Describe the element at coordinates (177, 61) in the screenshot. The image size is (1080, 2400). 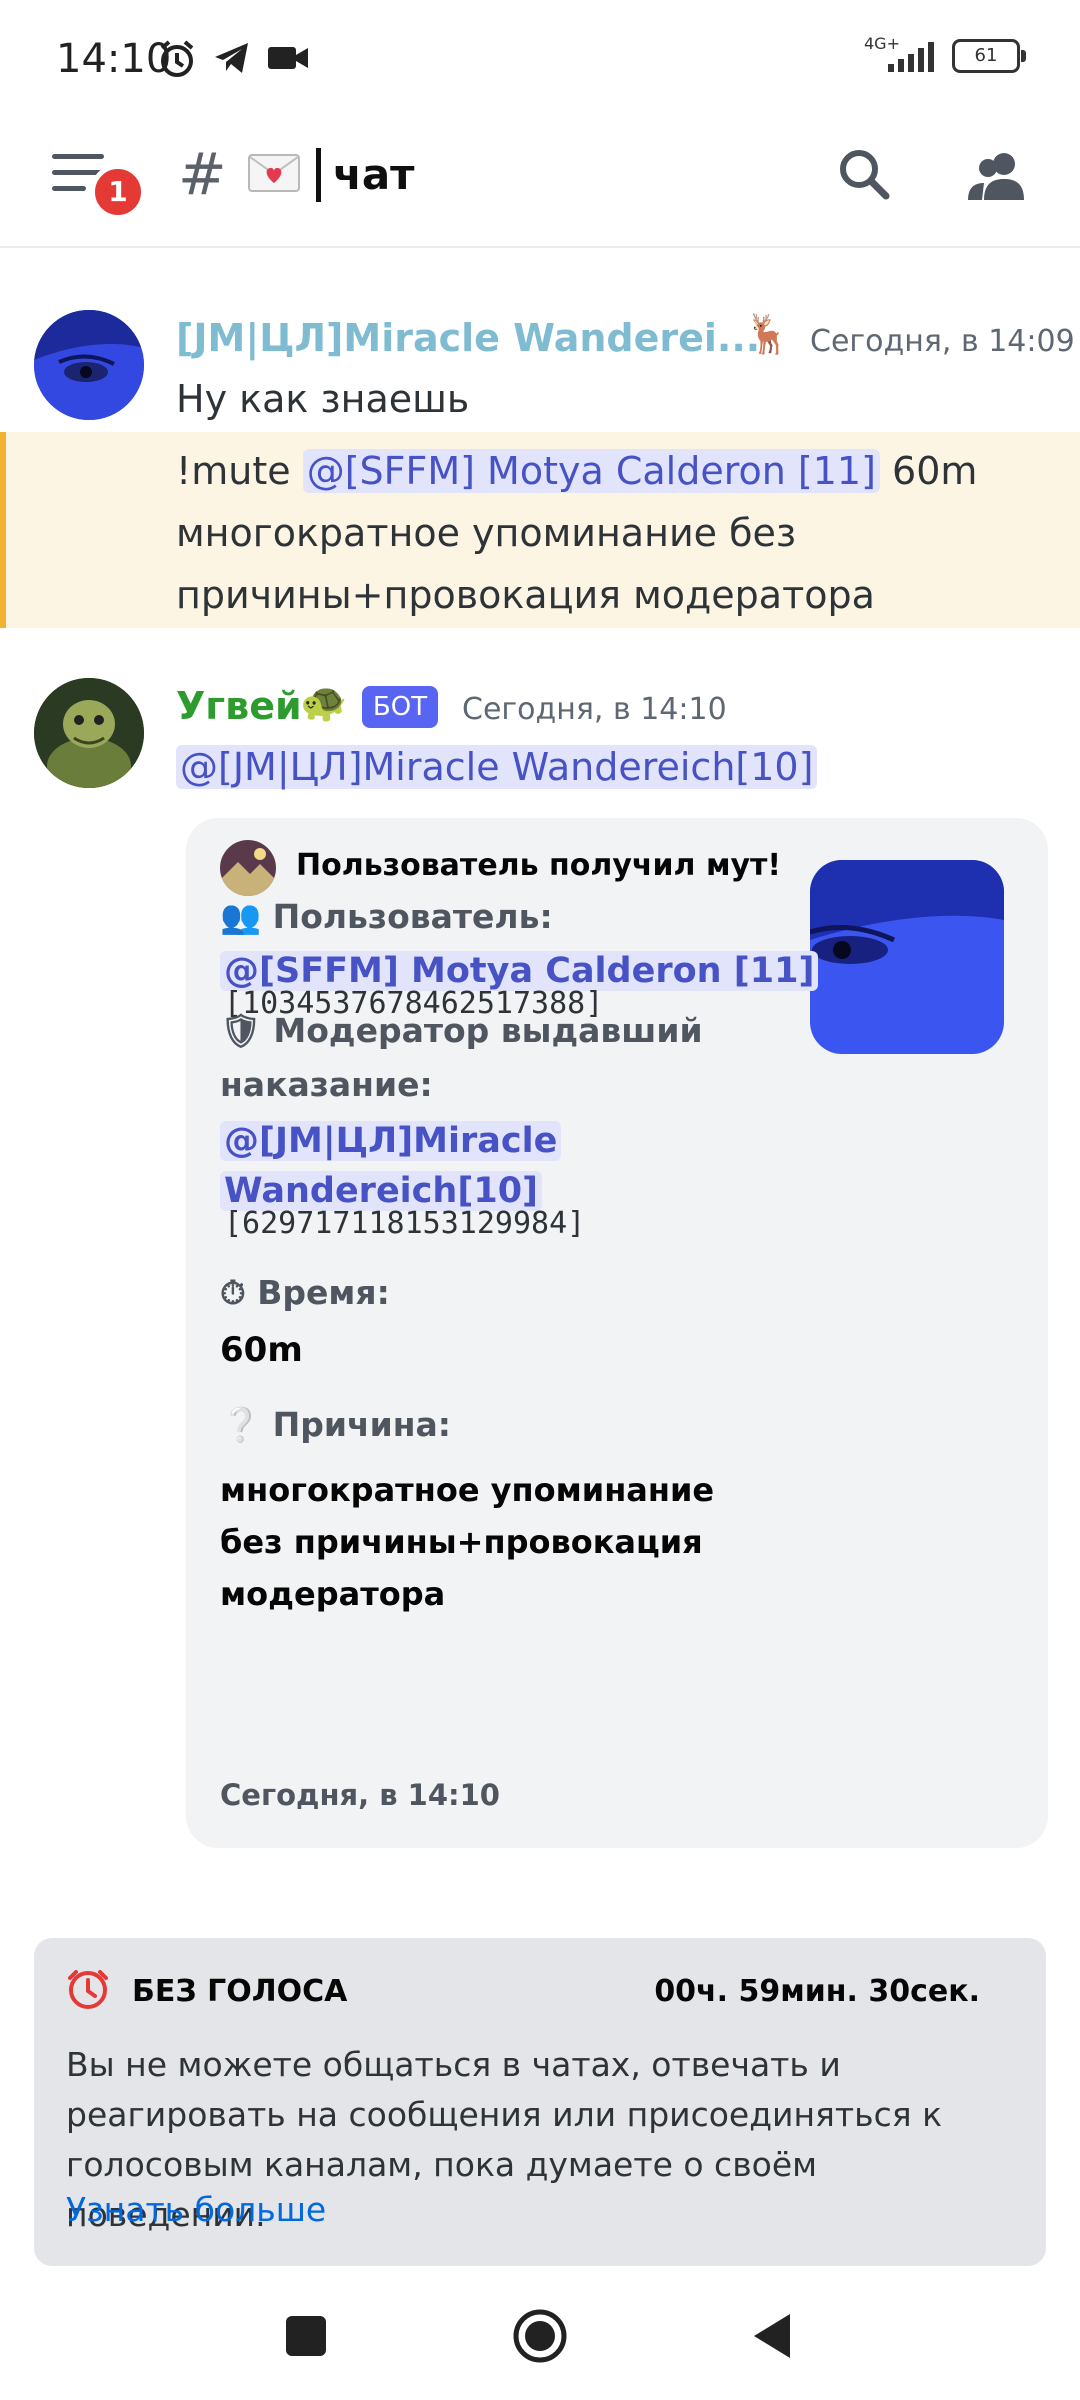
I see `alarm-icon` at that location.